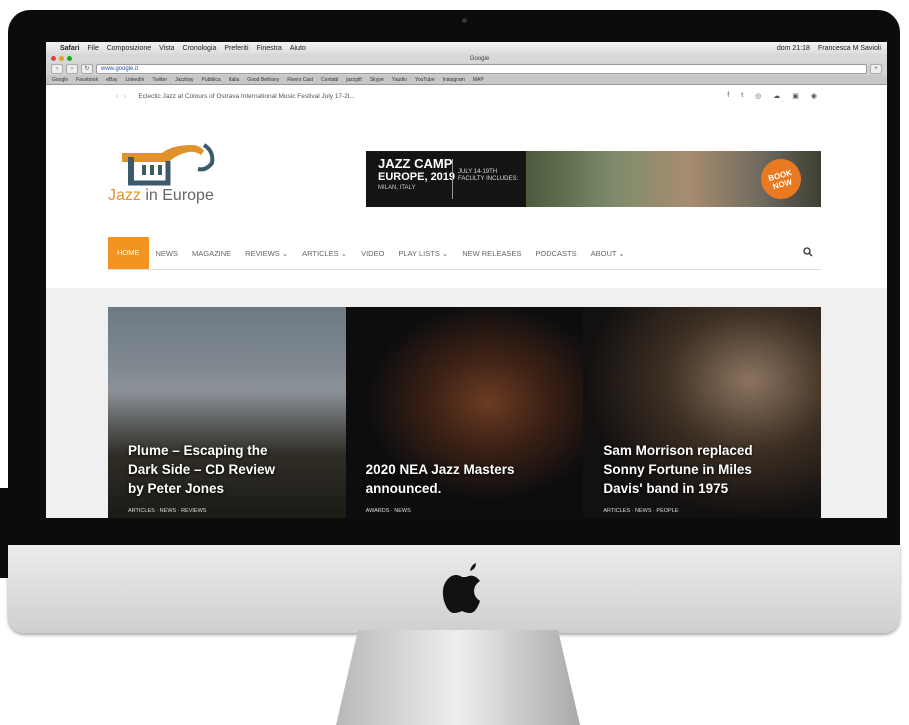  What do you see at coordinates (608, 253) in the screenshot?
I see `nav-about: ABOUT ⌄` at bounding box center [608, 253].